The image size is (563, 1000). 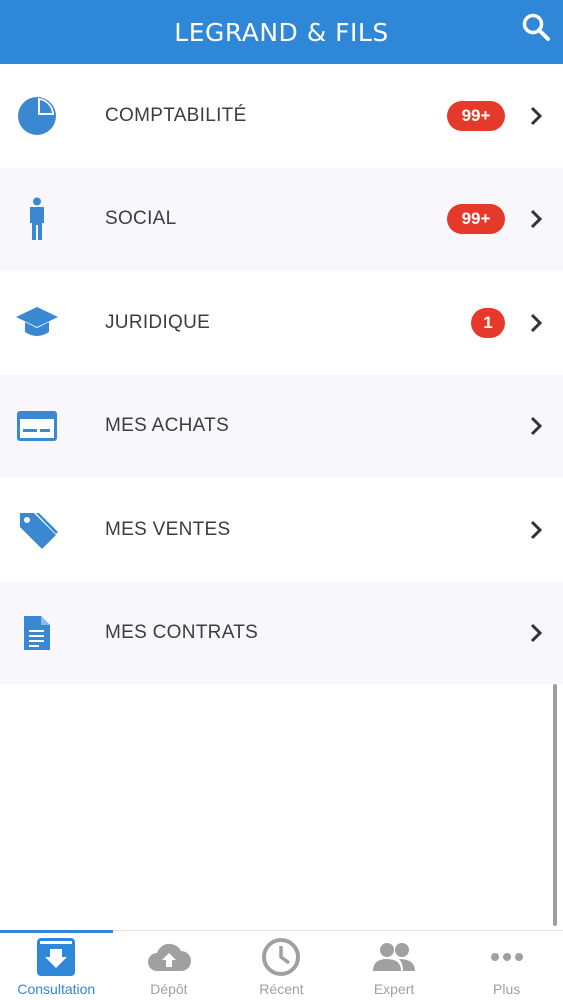 I want to click on app-header: LEGRAND & FILS, so click(x=281, y=32).